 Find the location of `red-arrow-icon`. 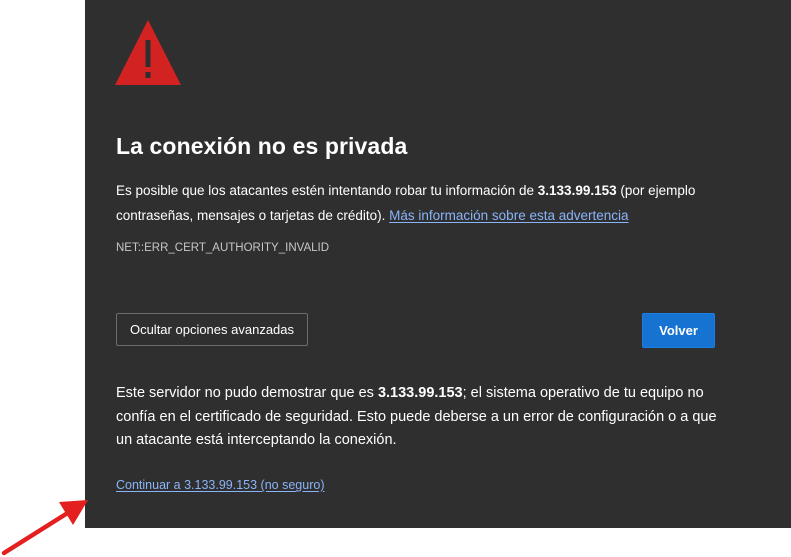

red-arrow-icon is located at coordinates (44, 528).